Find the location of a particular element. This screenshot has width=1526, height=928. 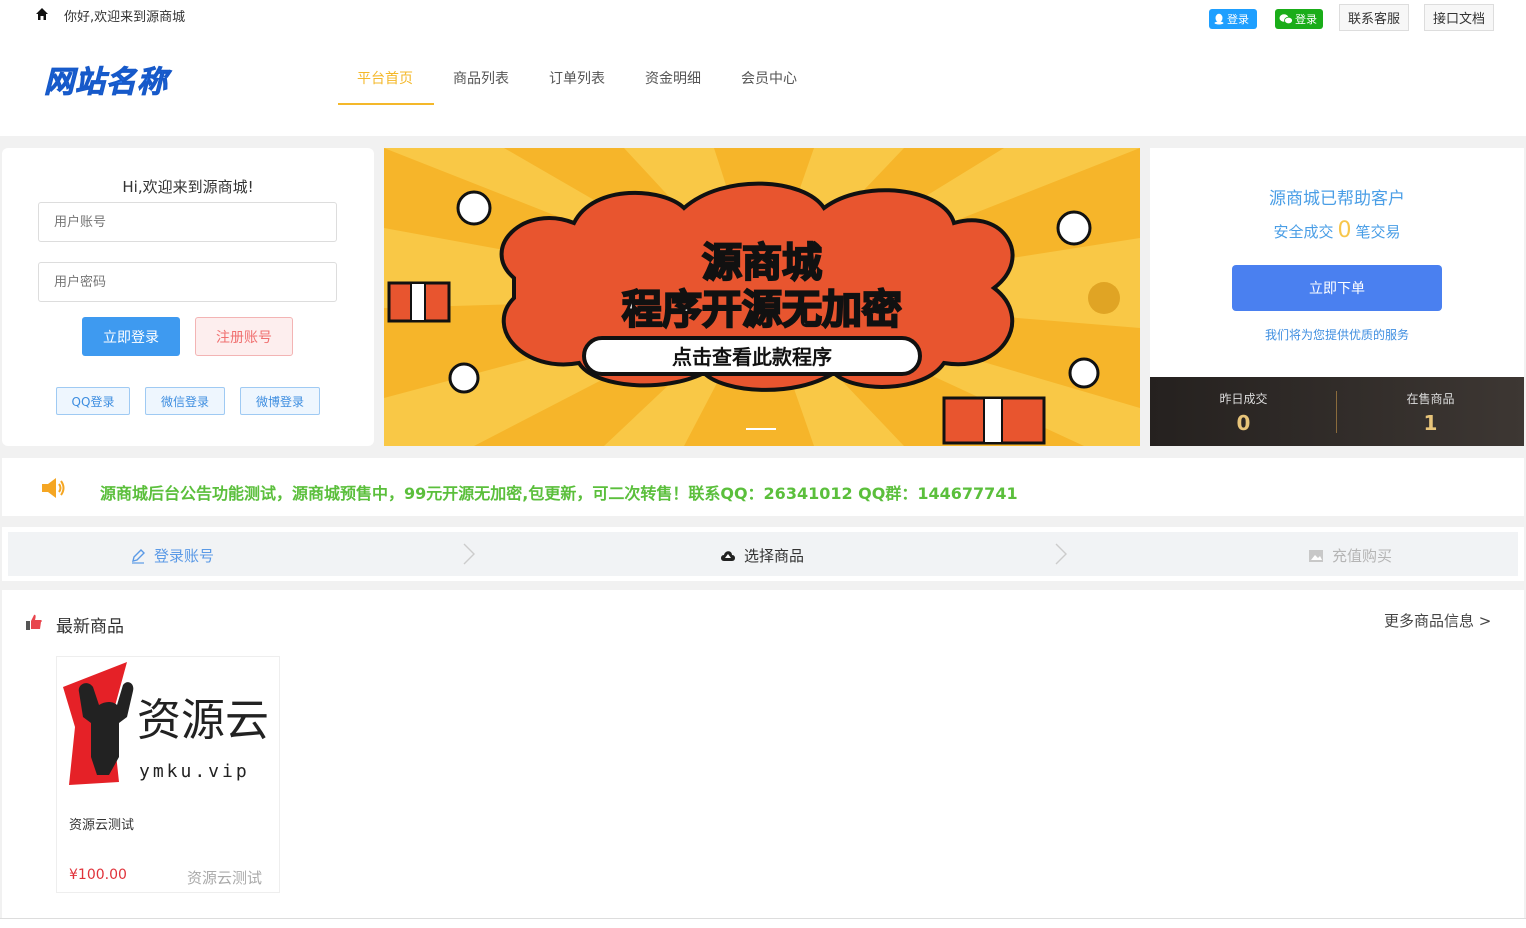

qq-login-label: 登录 is located at coordinates (1238, 19).